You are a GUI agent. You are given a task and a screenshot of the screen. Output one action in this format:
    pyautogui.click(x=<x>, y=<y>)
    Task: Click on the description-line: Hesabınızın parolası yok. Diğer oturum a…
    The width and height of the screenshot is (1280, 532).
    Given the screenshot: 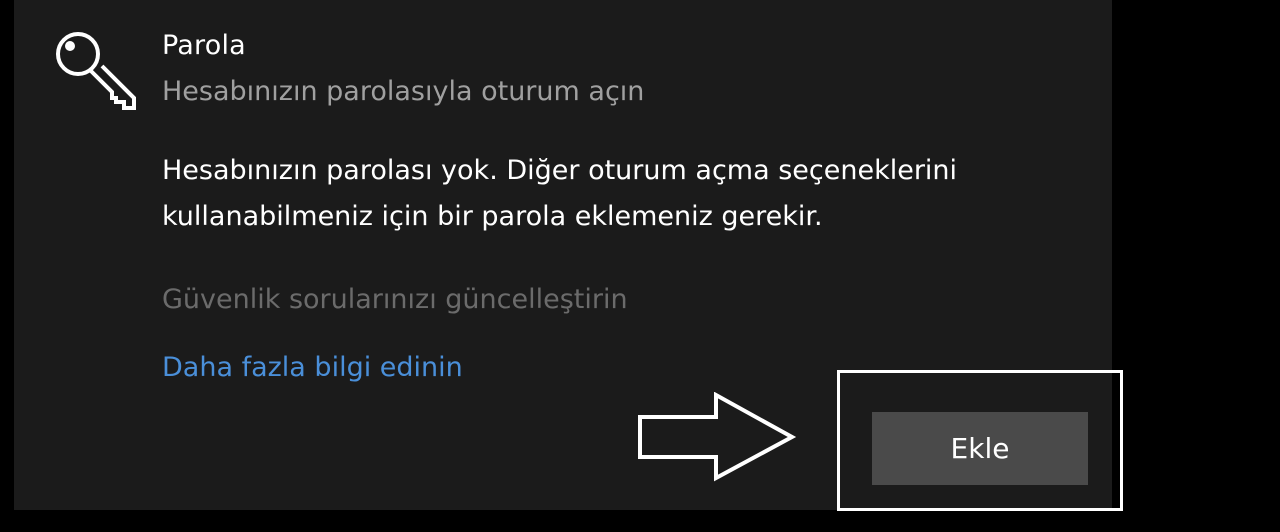 What is the action you would take?
    pyautogui.click(x=560, y=170)
    